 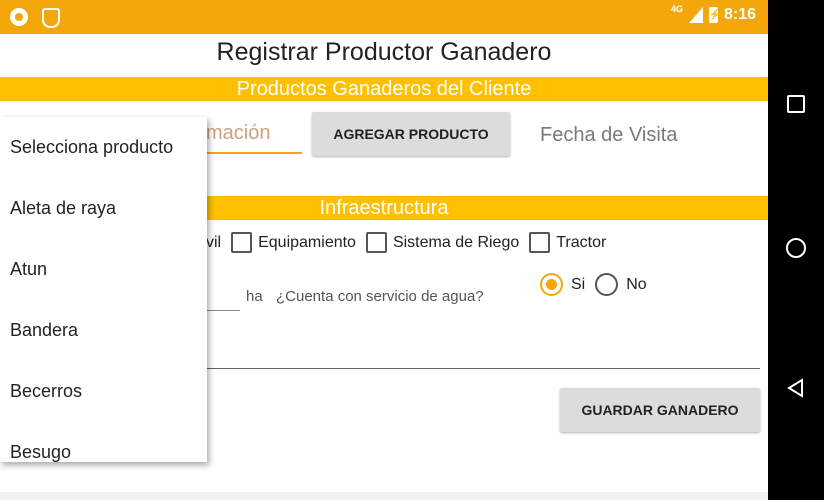 I want to click on text-field-underline, so click(x=483, y=368).